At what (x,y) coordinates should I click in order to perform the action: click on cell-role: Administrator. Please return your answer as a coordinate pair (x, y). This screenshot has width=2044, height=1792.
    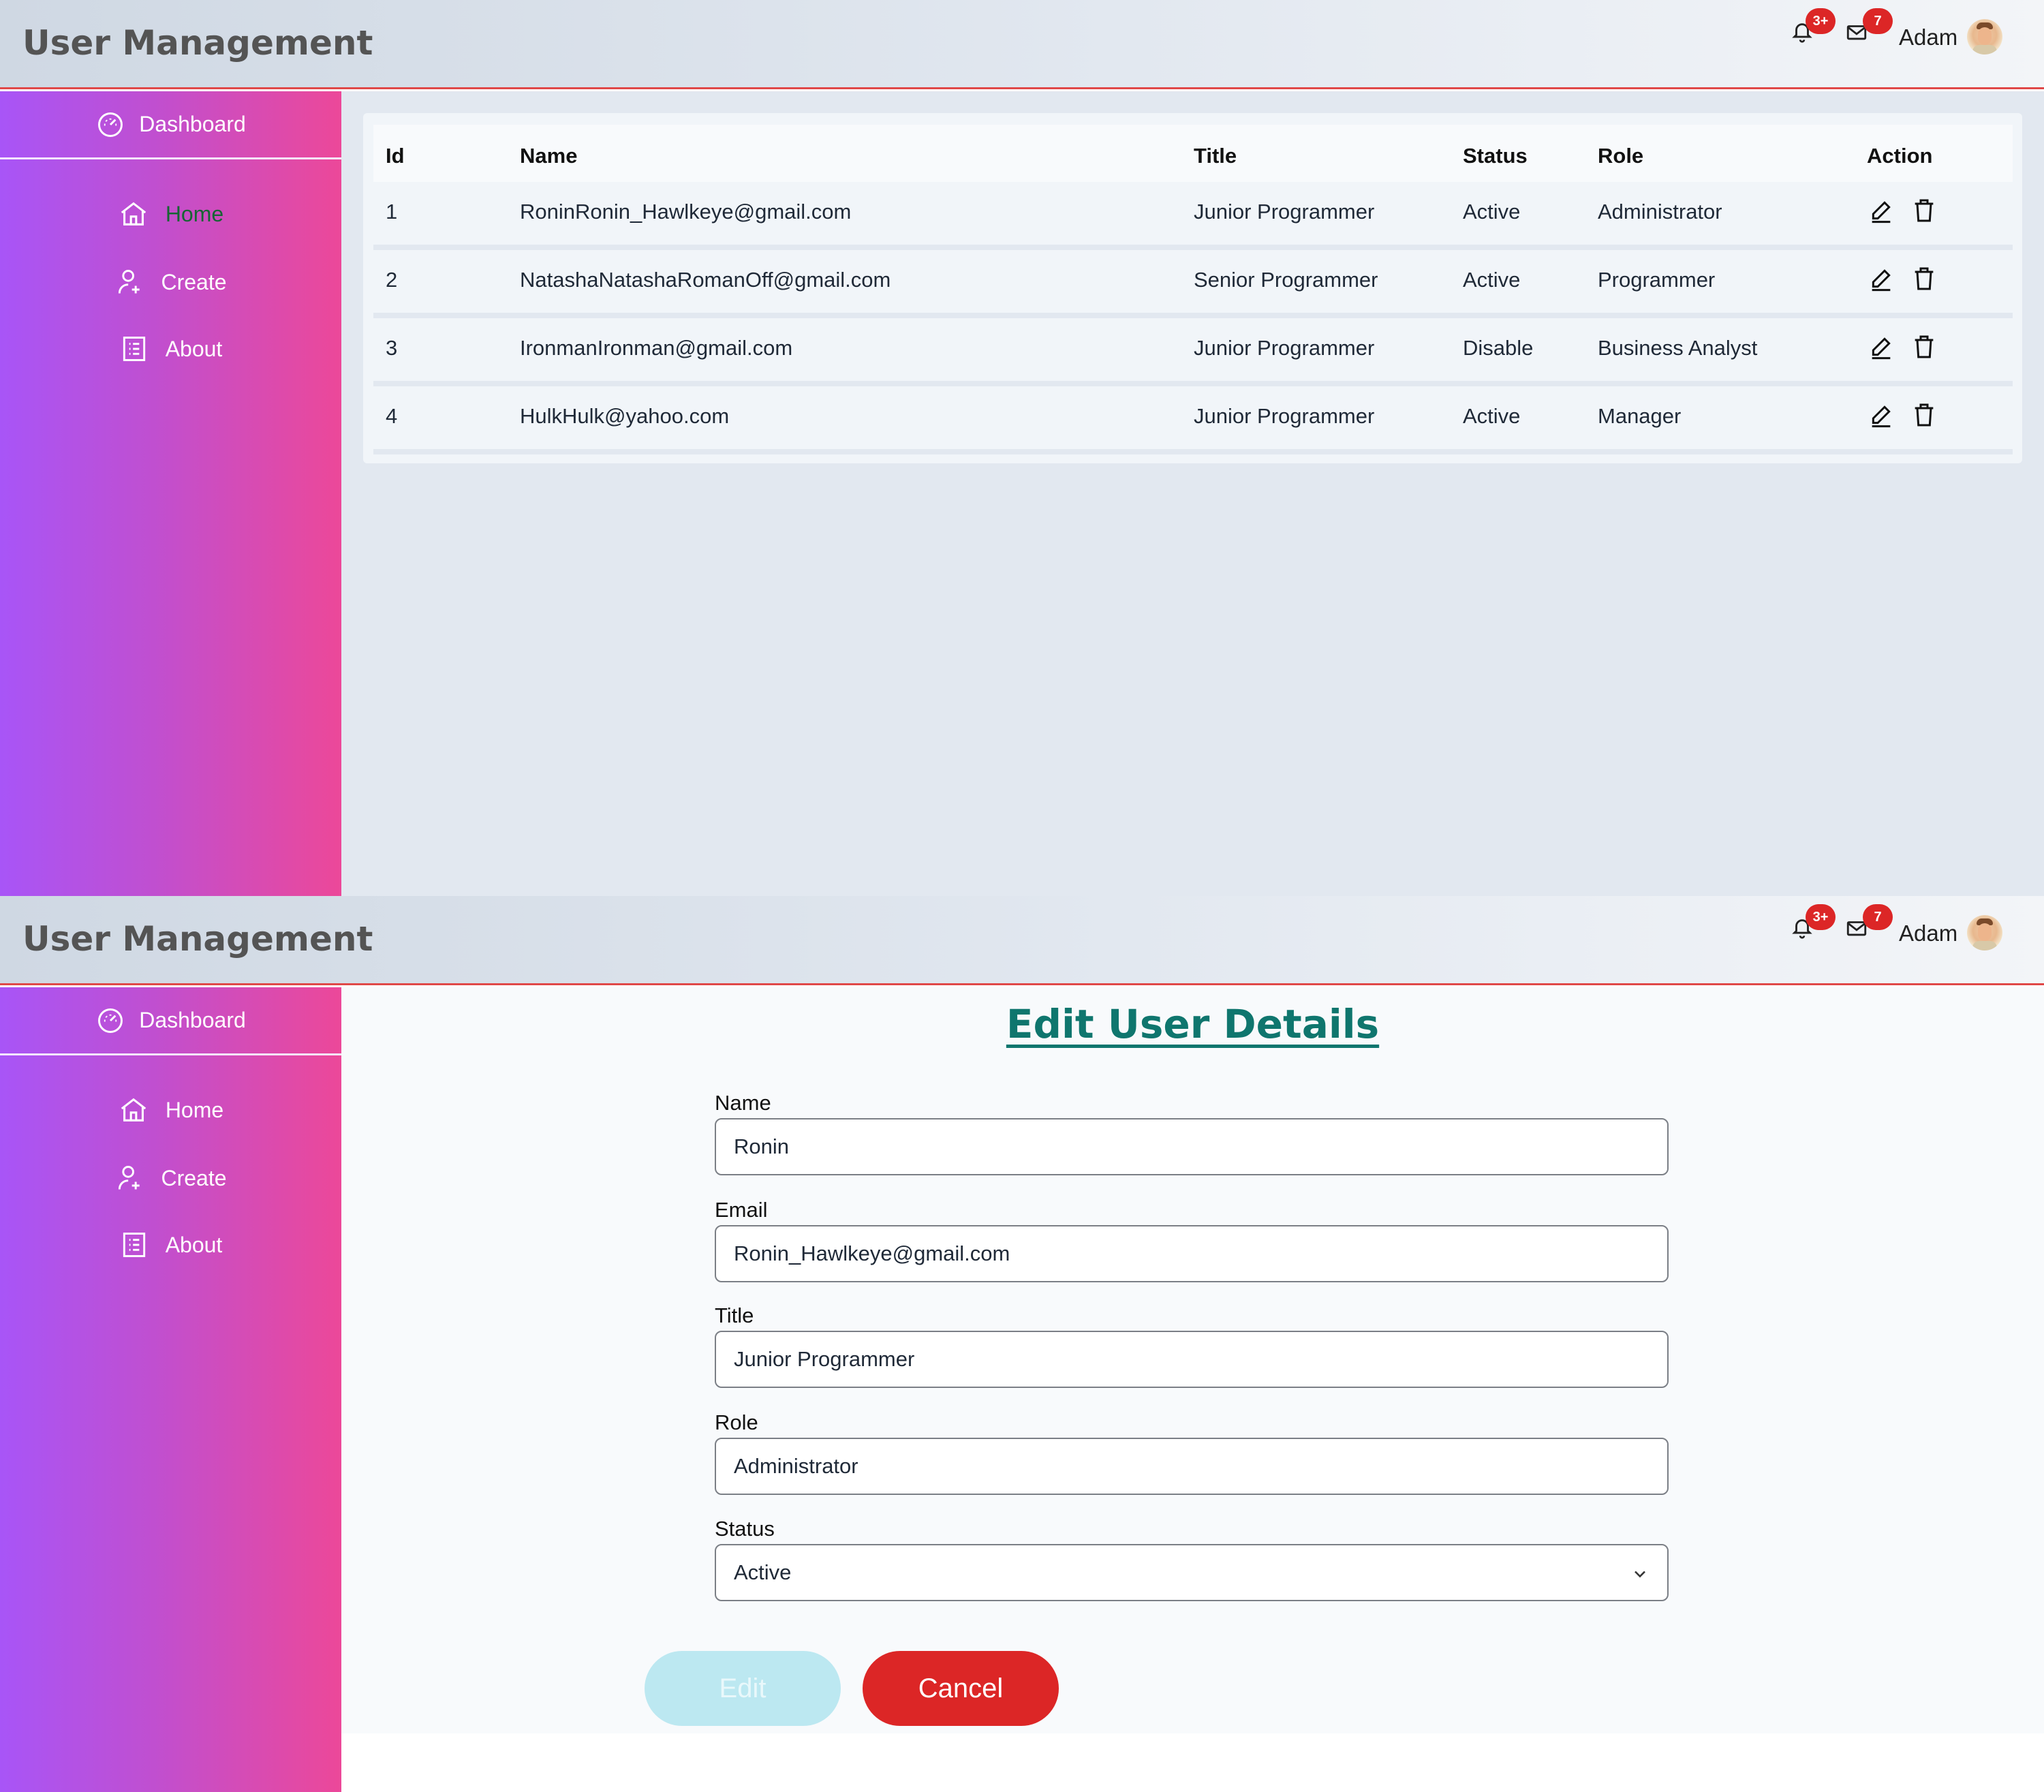
    Looking at the image, I should click on (1660, 211).